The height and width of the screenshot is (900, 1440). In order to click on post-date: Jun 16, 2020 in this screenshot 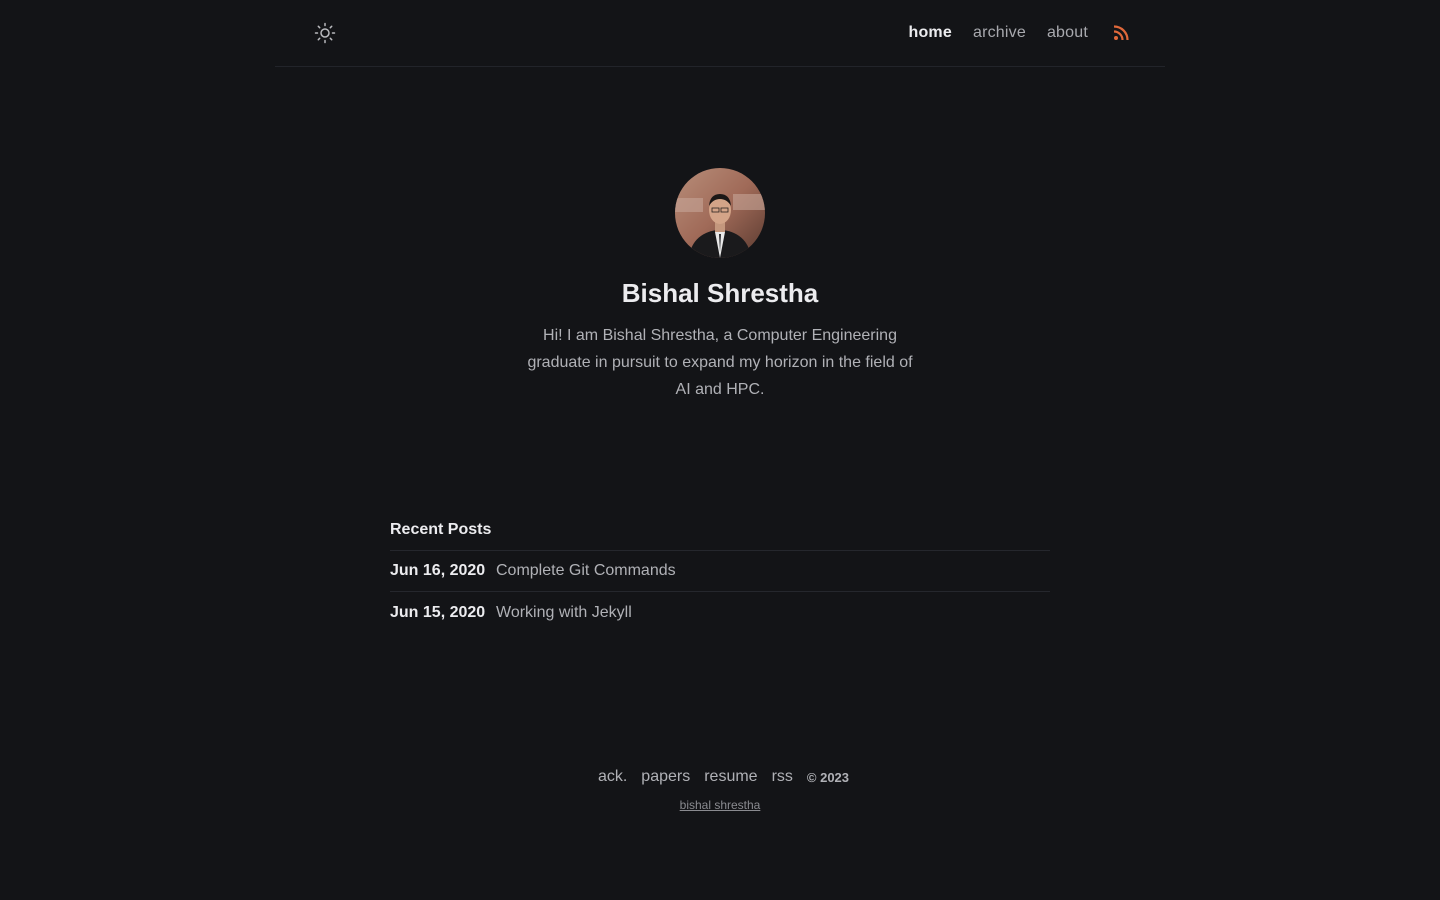, I will do `click(438, 570)`.